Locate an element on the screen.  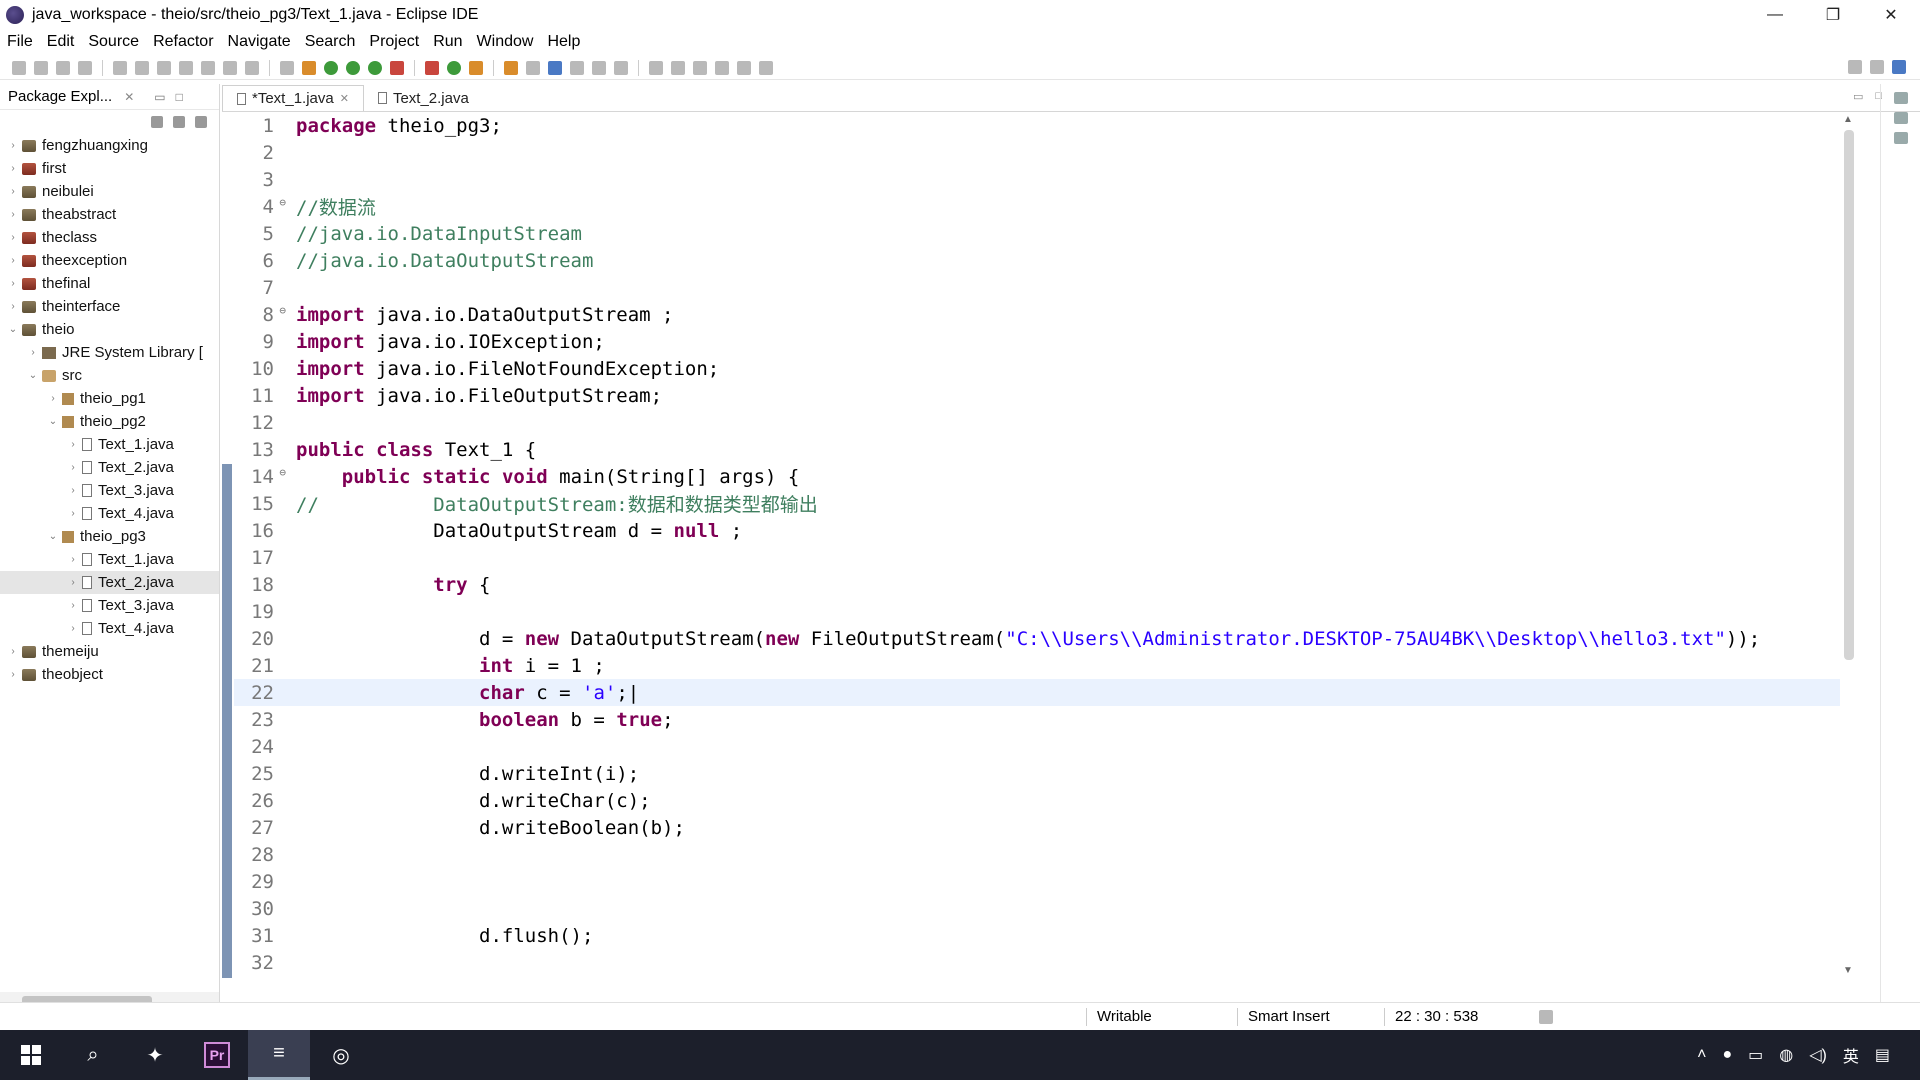
skip-breakpoints-icon is located at coordinates (120, 67).